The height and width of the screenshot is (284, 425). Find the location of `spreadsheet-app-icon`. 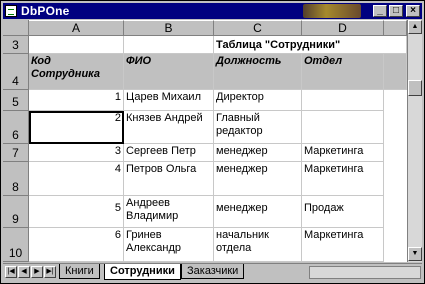

spreadsheet-app-icon is located at coordinates (11, 11).